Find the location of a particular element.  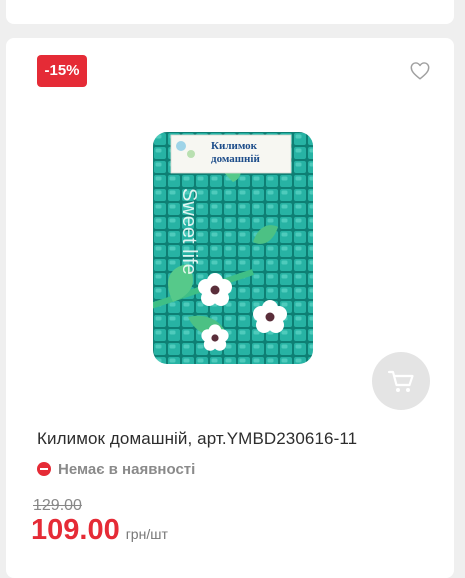

heart-outline-icon is located at coordinates (420, 71).